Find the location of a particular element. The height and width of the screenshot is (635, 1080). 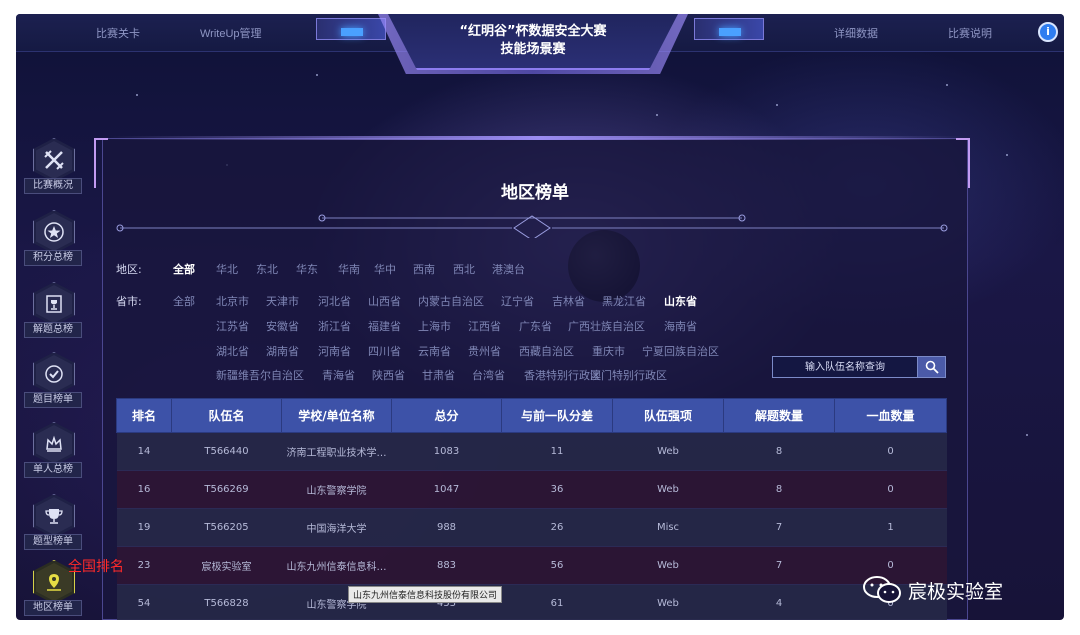

province-option: 甘肃省 is located at coordinates (438, 375).